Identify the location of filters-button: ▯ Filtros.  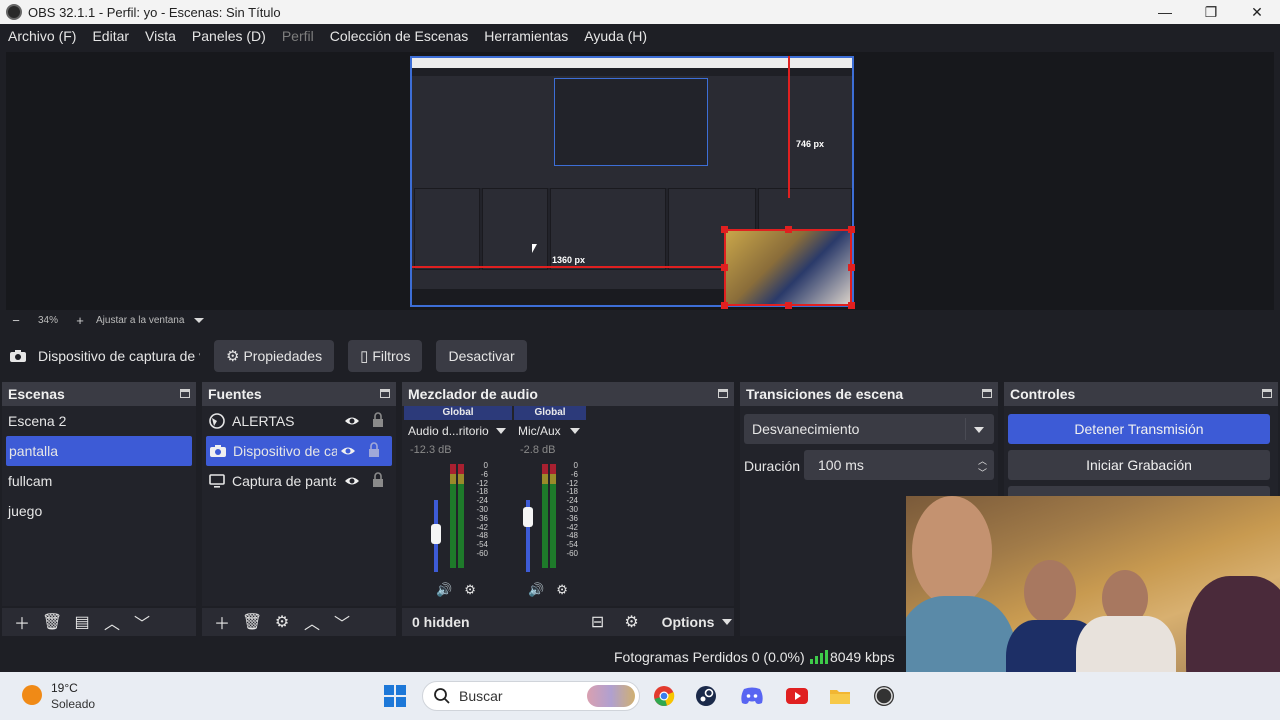
(385, 356).